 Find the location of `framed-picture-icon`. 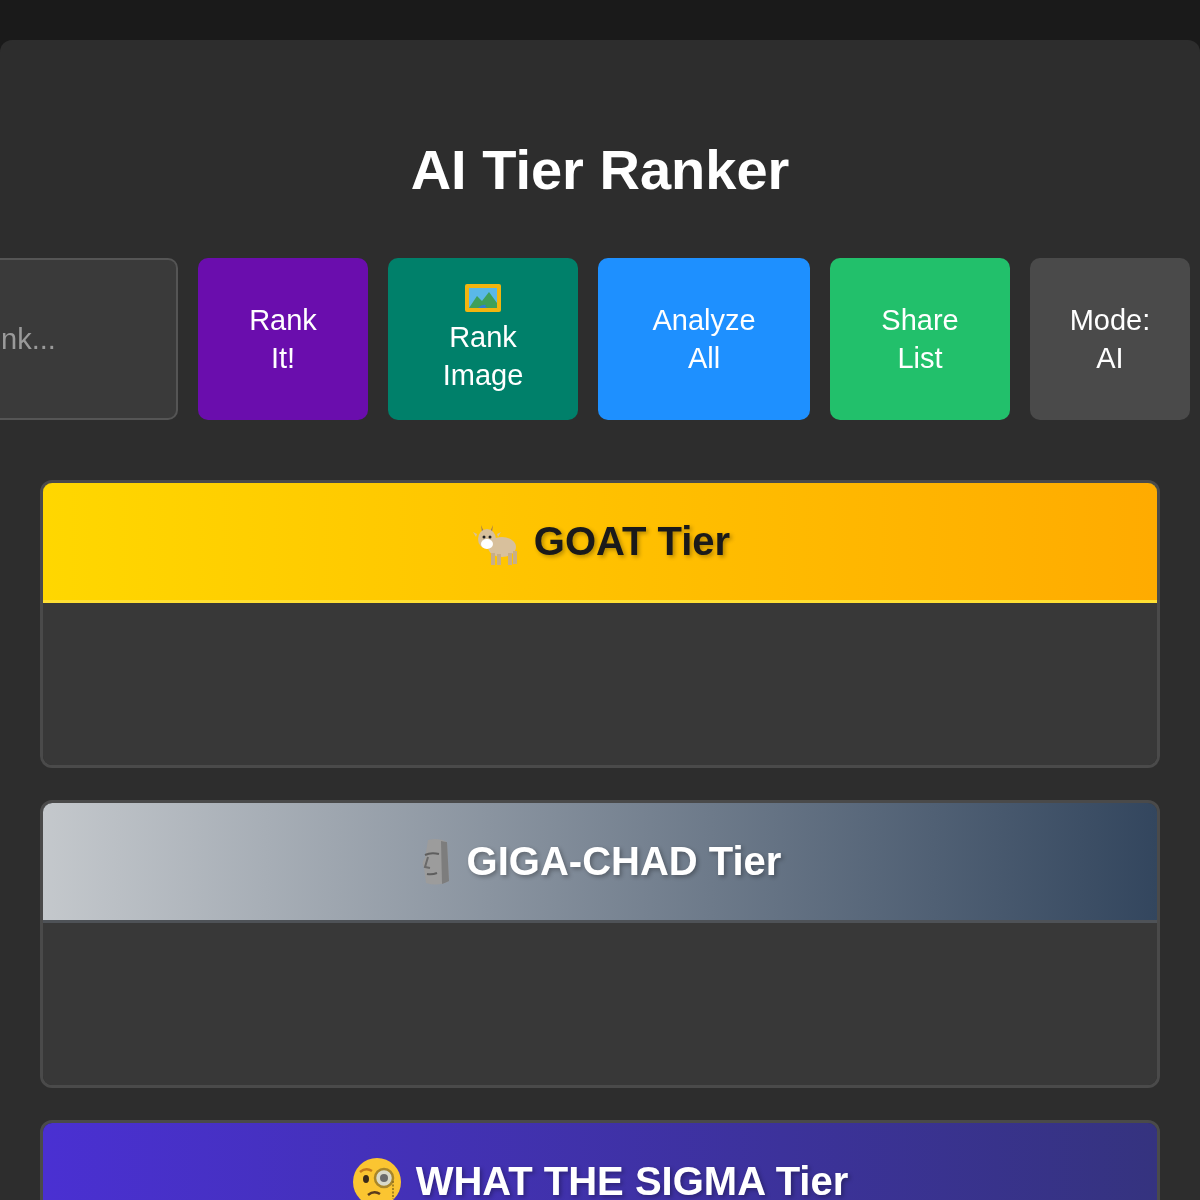

framed-picture-icon is located at coordinates (483, 298).